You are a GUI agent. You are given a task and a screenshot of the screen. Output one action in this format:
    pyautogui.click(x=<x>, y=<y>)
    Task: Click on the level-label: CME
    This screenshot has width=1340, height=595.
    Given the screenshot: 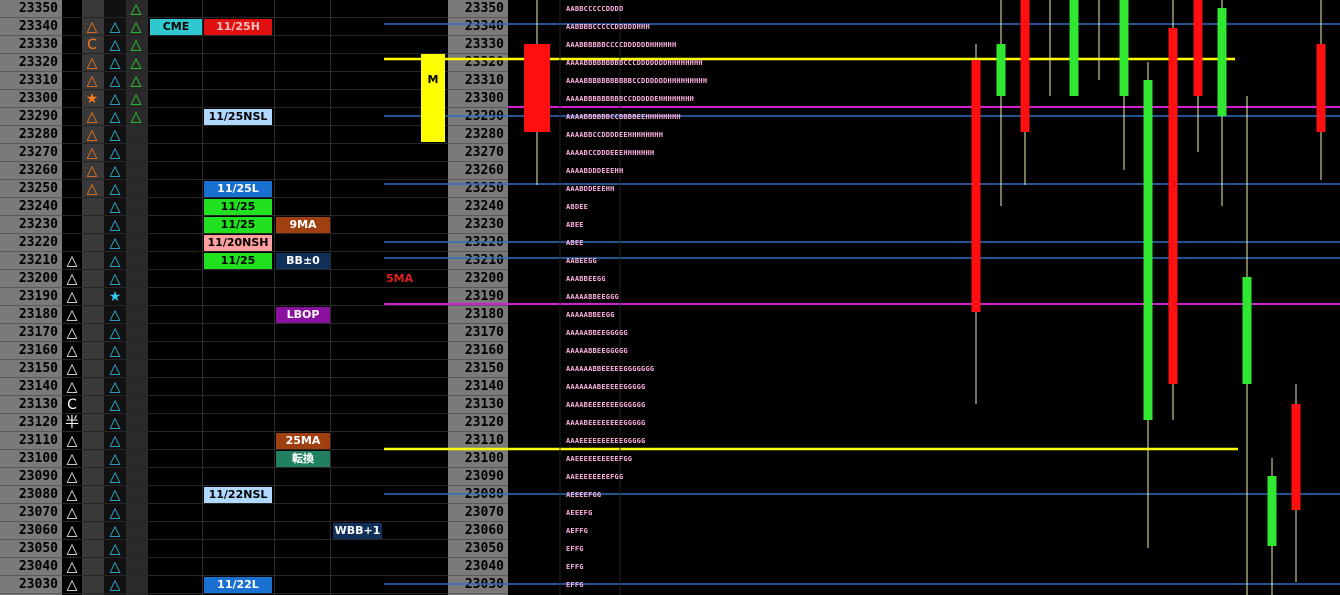 What is the action you would take?
    pyautogui.click(x=176, y=27)
    